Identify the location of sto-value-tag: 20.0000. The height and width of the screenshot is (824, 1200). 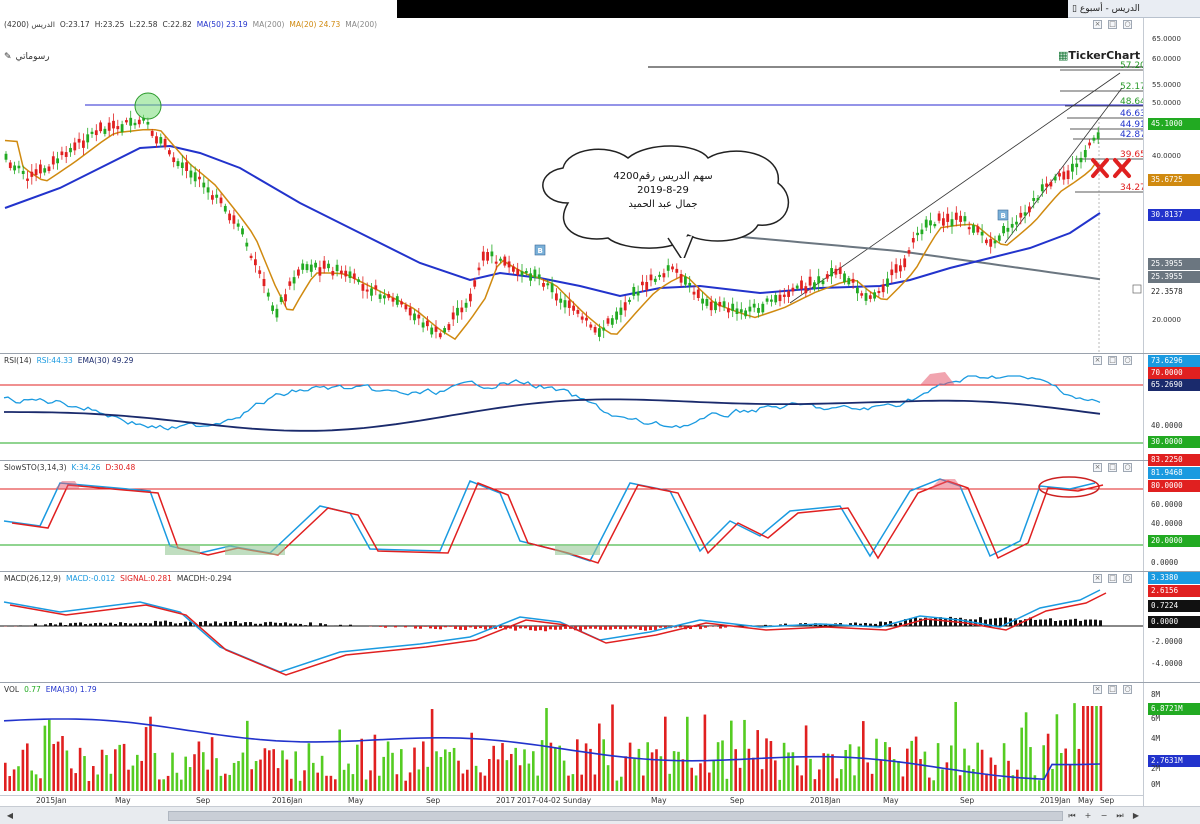
(1174, 541).